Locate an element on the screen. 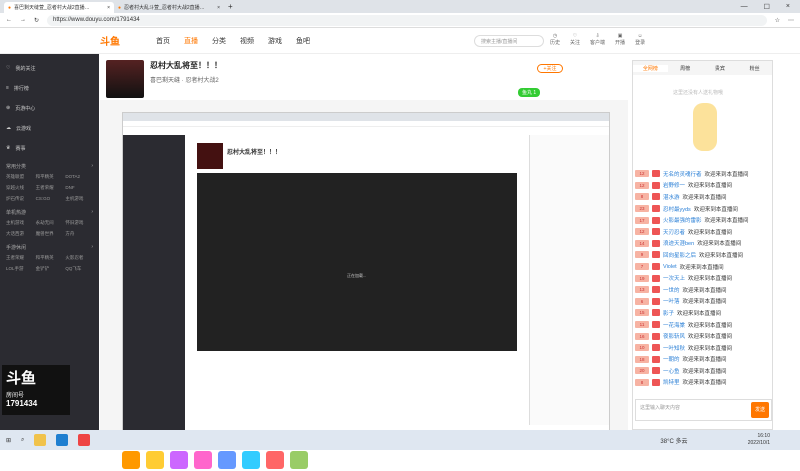 The width and height of the screenshot is (800, 471). anchor-avatar is located at coordinates (125, 79).